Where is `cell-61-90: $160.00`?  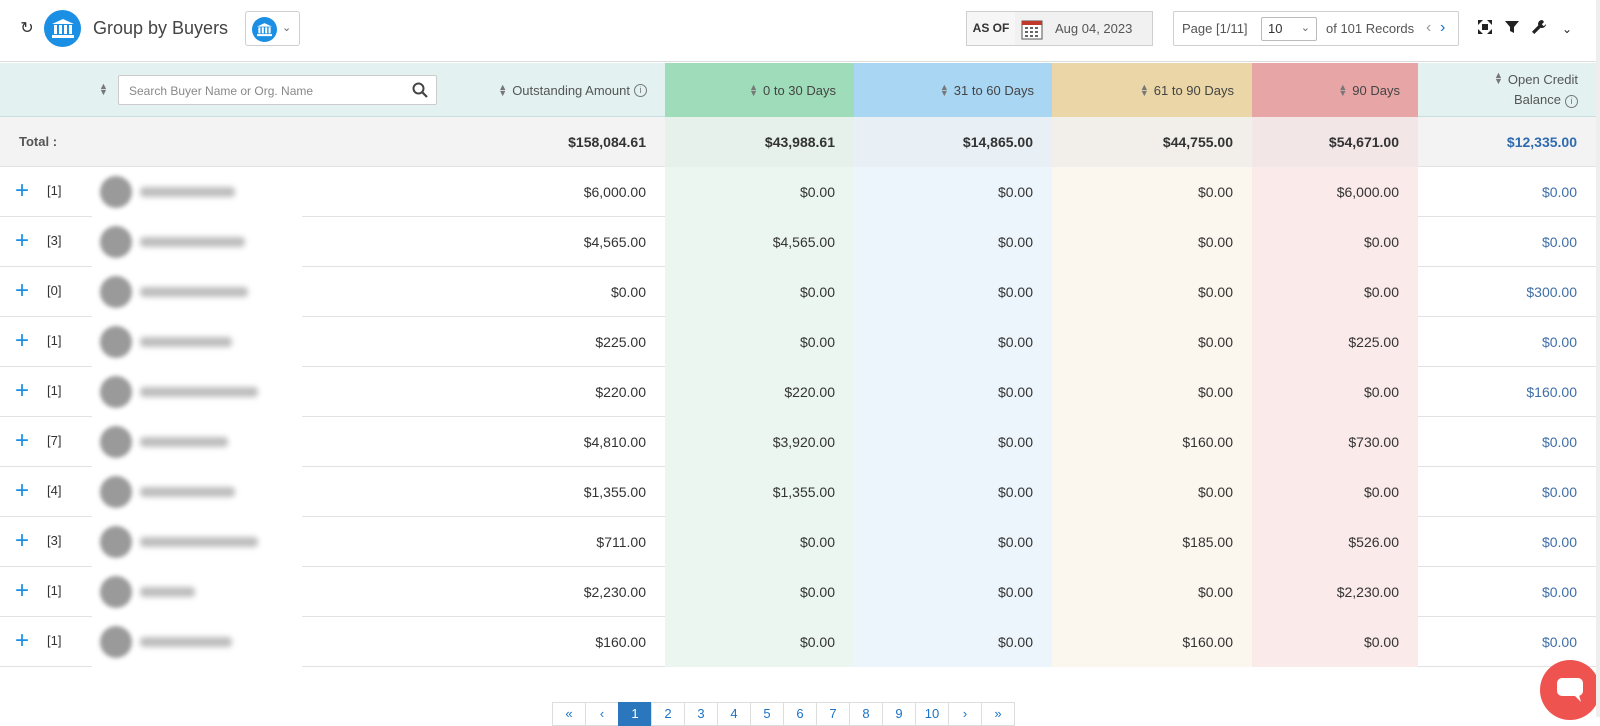 cell-61-90: $160.00 is located at coordinates (1152, 442).